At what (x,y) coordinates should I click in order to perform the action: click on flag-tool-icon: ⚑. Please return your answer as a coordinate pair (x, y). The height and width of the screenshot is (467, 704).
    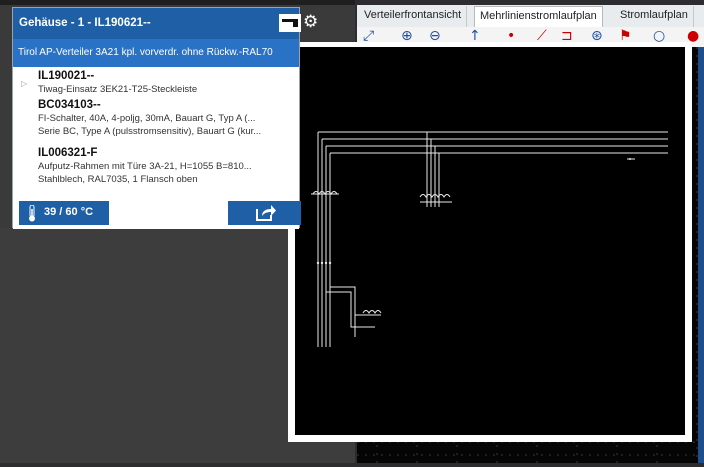
    Looking at the image, I should click on (625, 36).